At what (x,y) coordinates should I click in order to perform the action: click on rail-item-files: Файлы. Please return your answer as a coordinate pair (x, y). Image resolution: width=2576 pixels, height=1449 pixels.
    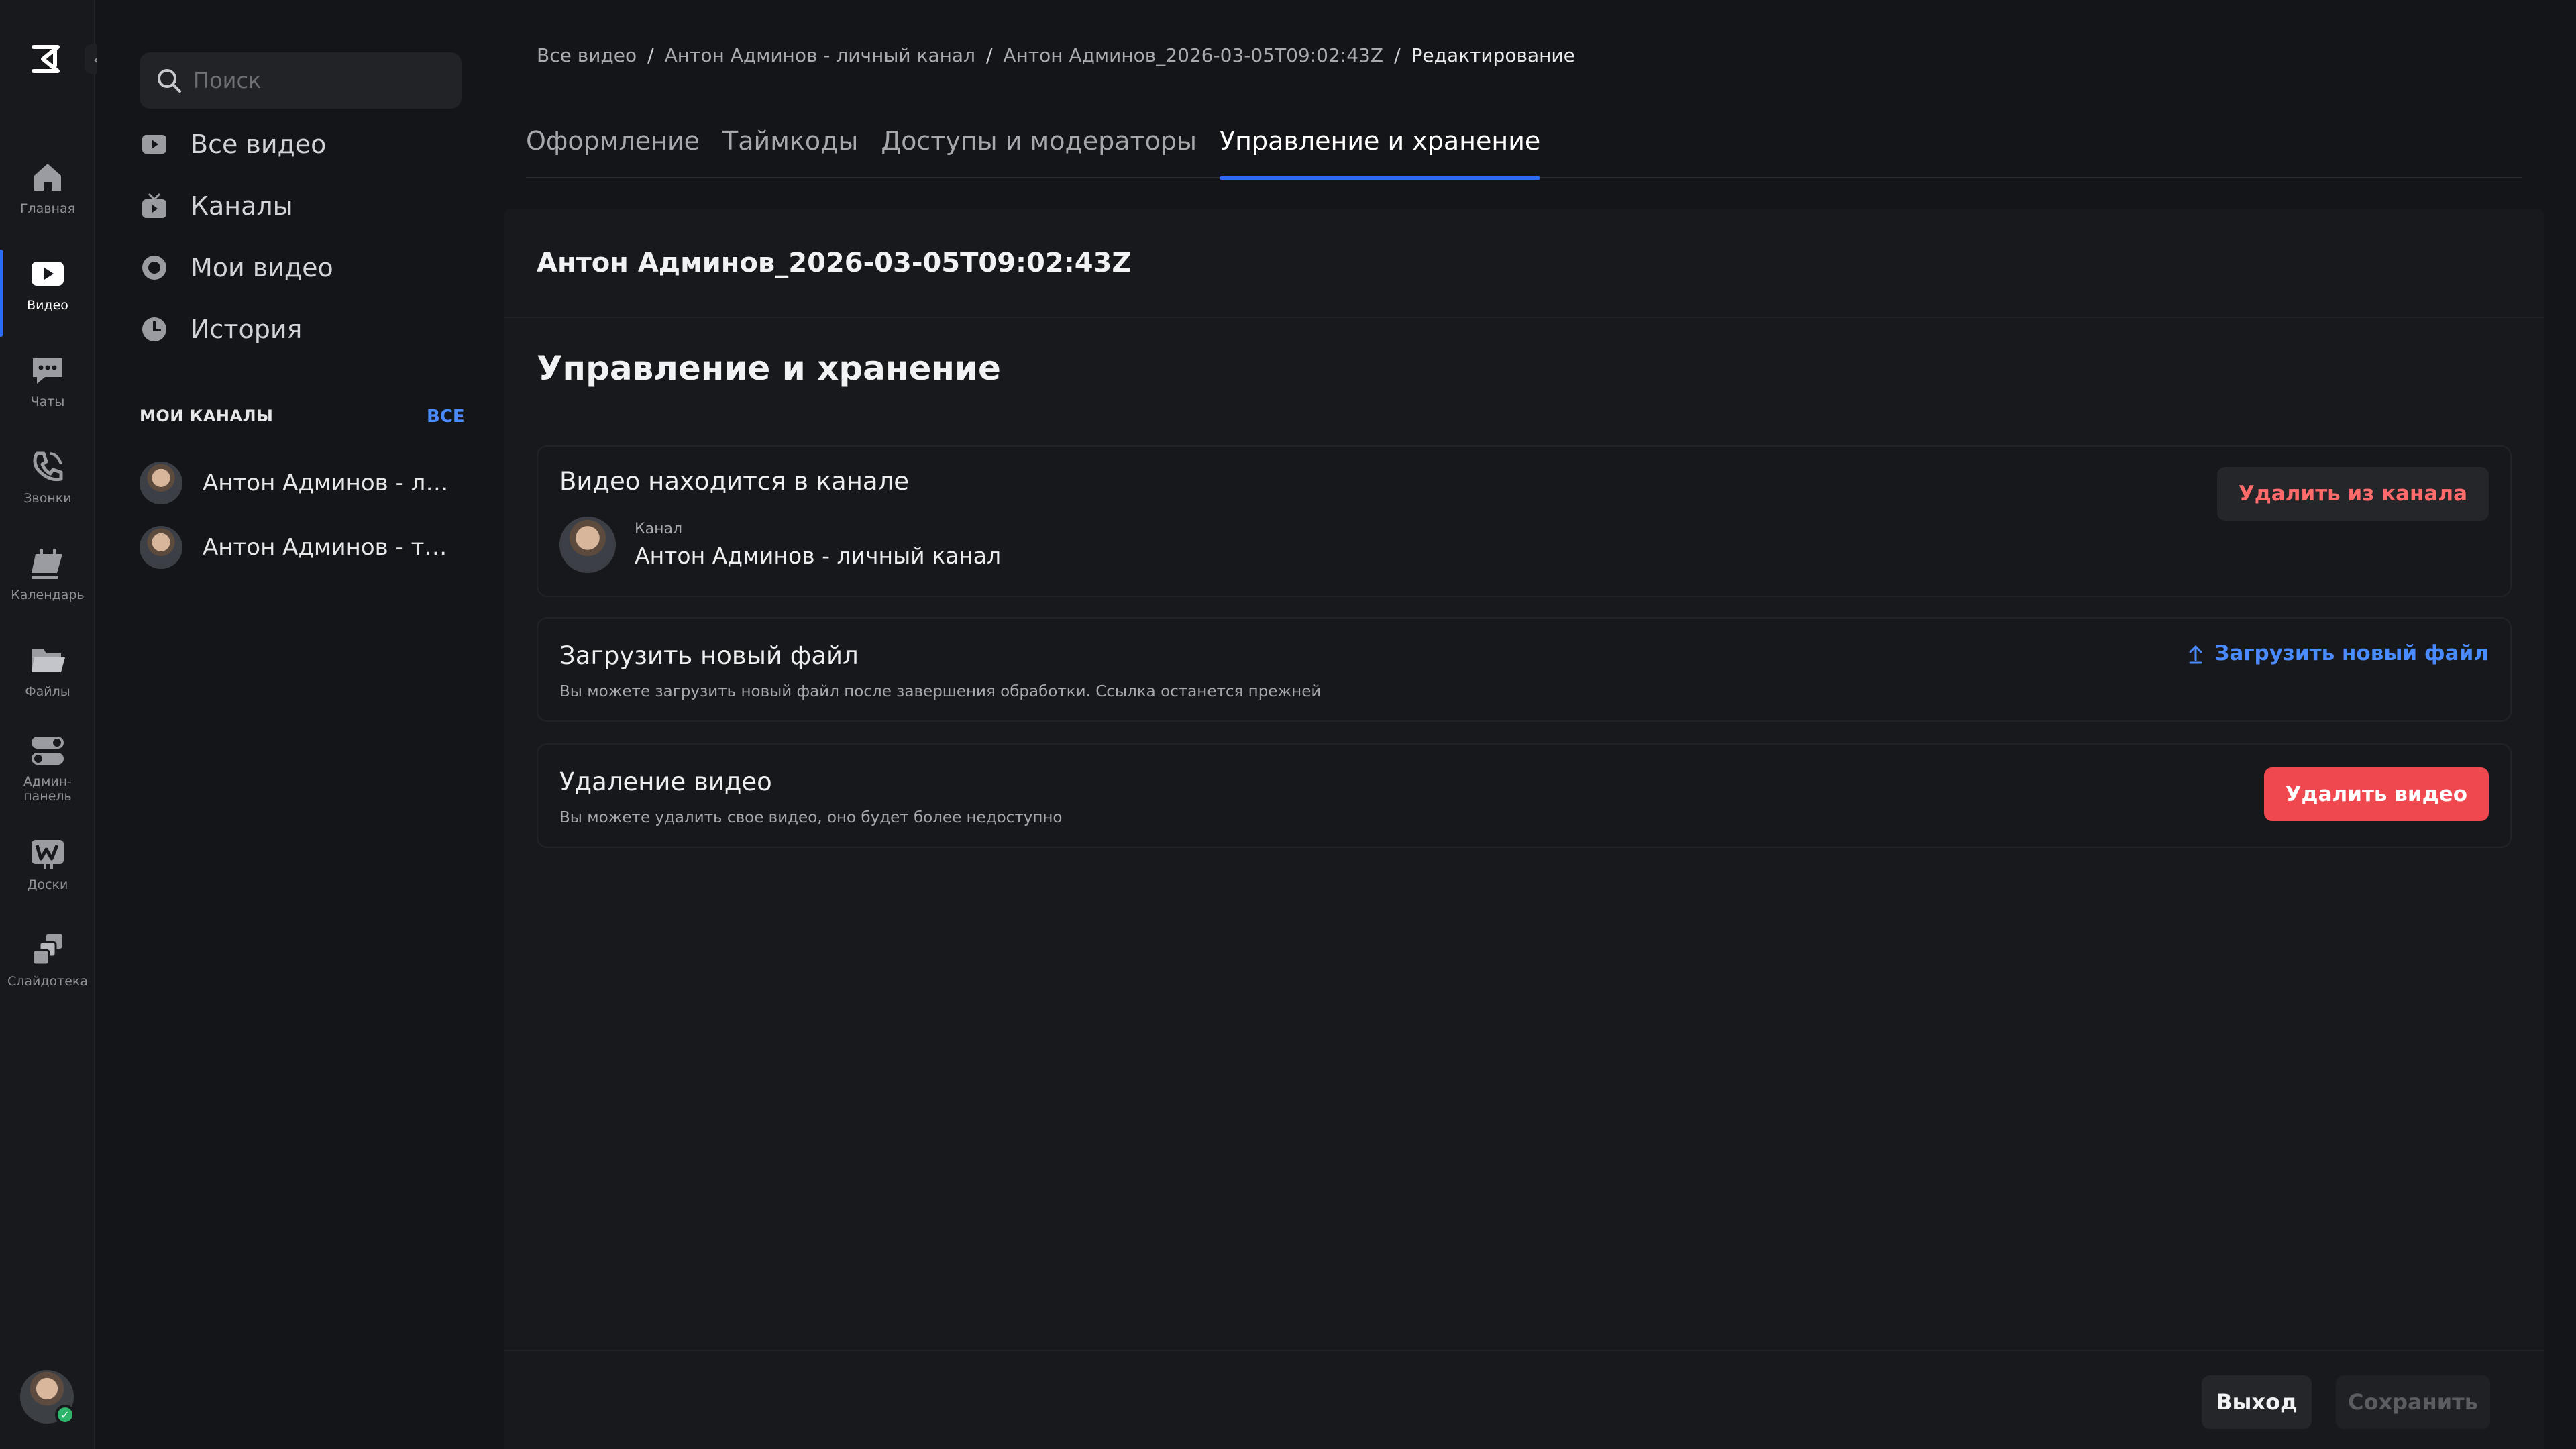
    Looking at the image, I should click on (47, 680).